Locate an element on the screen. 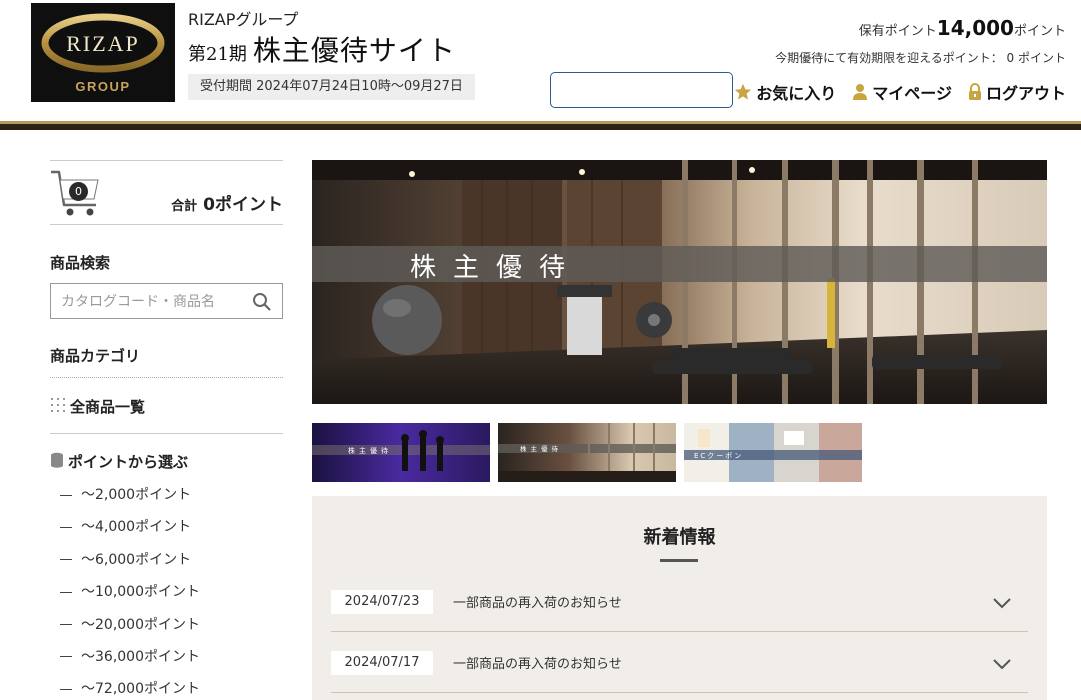  site-title-main: 株主優待サイト is located at coordinates (354, 50).